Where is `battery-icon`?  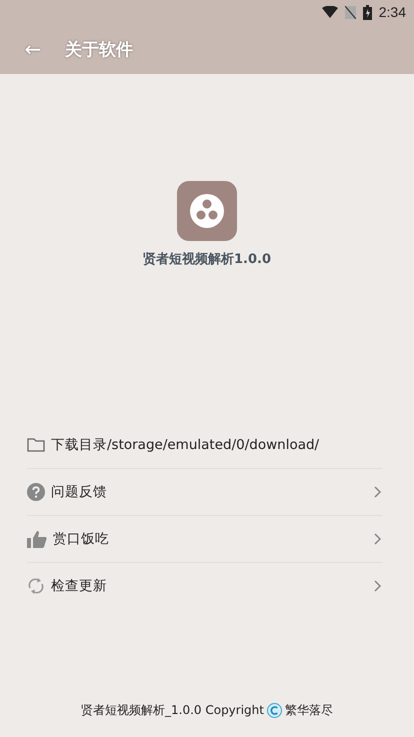 battery-icon is located at coordinates (367, 12).